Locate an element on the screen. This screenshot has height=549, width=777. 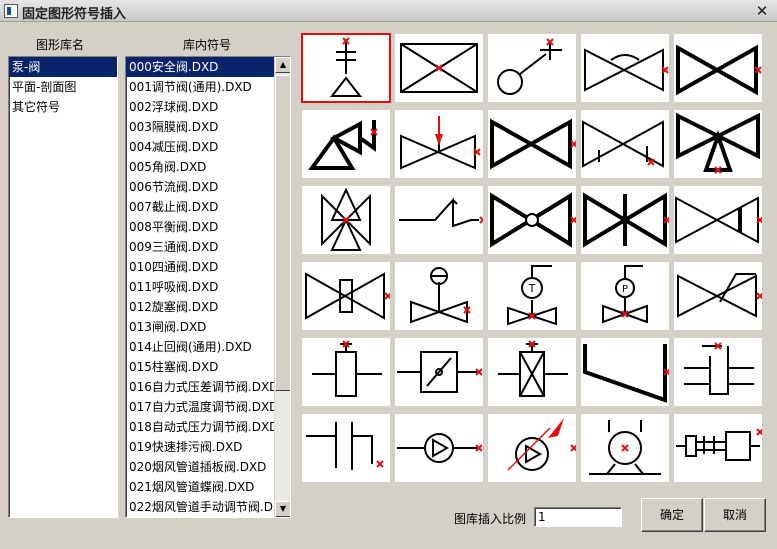
symbol-item: 019快速排污阀.DXD is located at coordinates (200, 447).